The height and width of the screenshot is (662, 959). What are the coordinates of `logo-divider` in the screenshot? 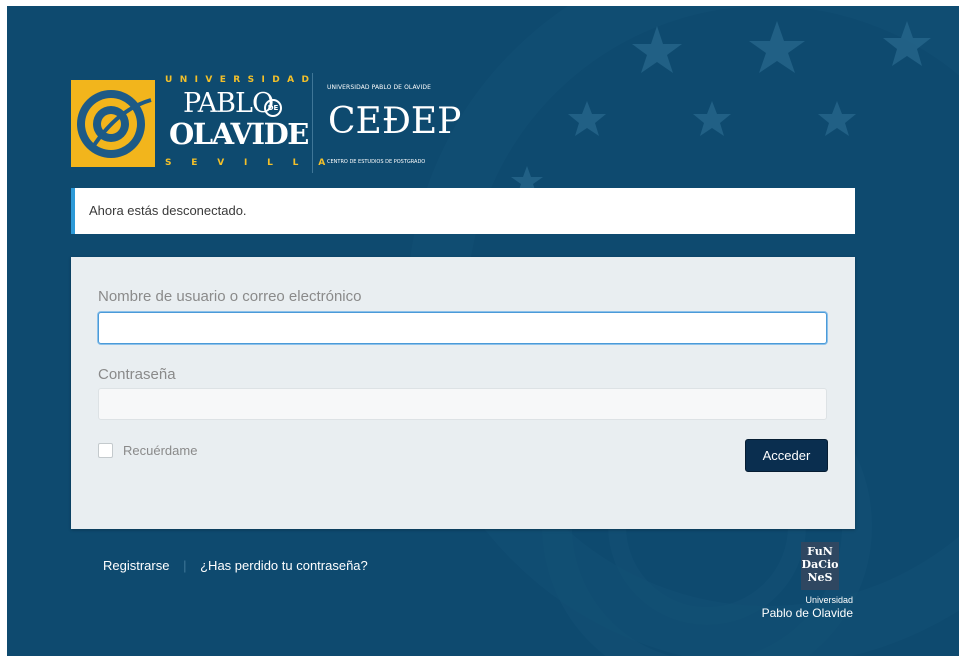 It's located at (312, 123).